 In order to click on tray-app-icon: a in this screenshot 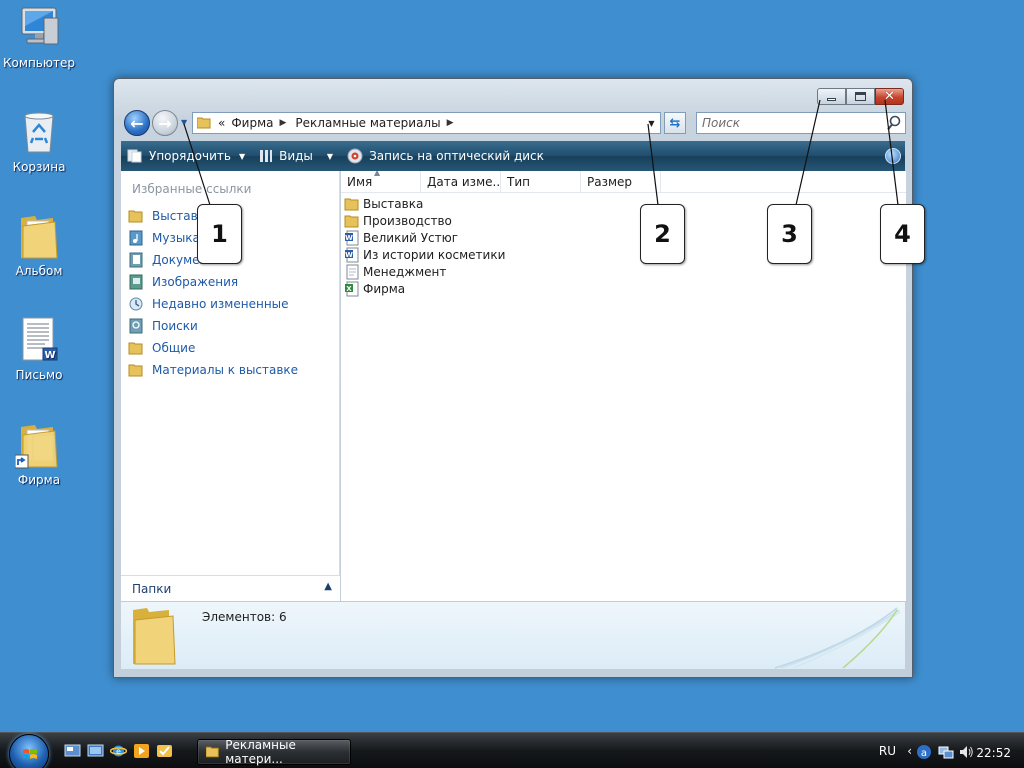, I will do `click(924, 752)`.